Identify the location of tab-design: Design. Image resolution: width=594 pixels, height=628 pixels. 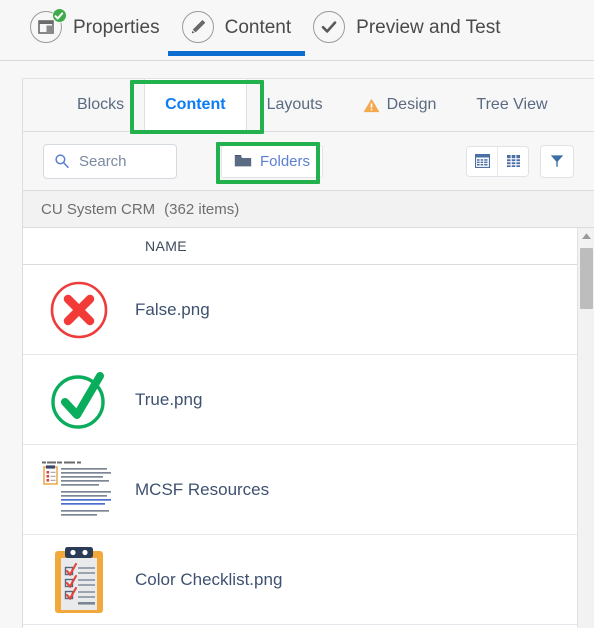
(400, 105).